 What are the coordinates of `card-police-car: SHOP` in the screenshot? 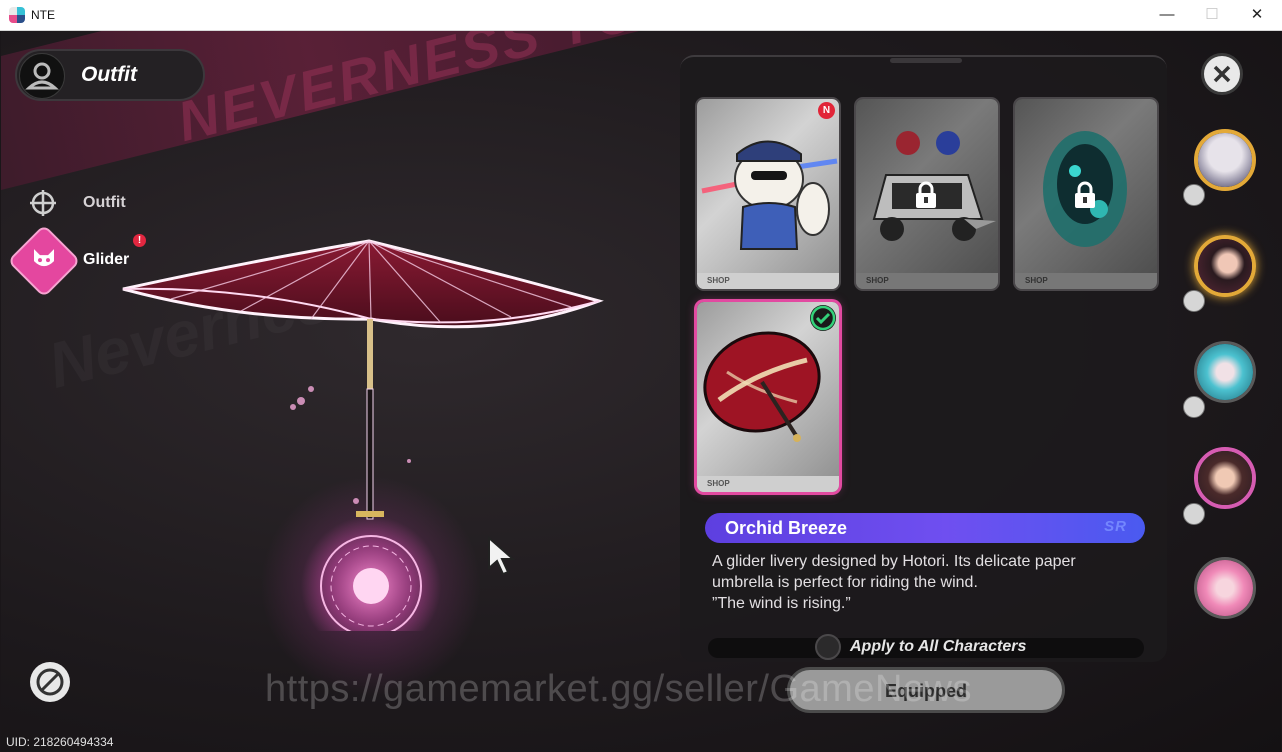 It's located at (927, 194).